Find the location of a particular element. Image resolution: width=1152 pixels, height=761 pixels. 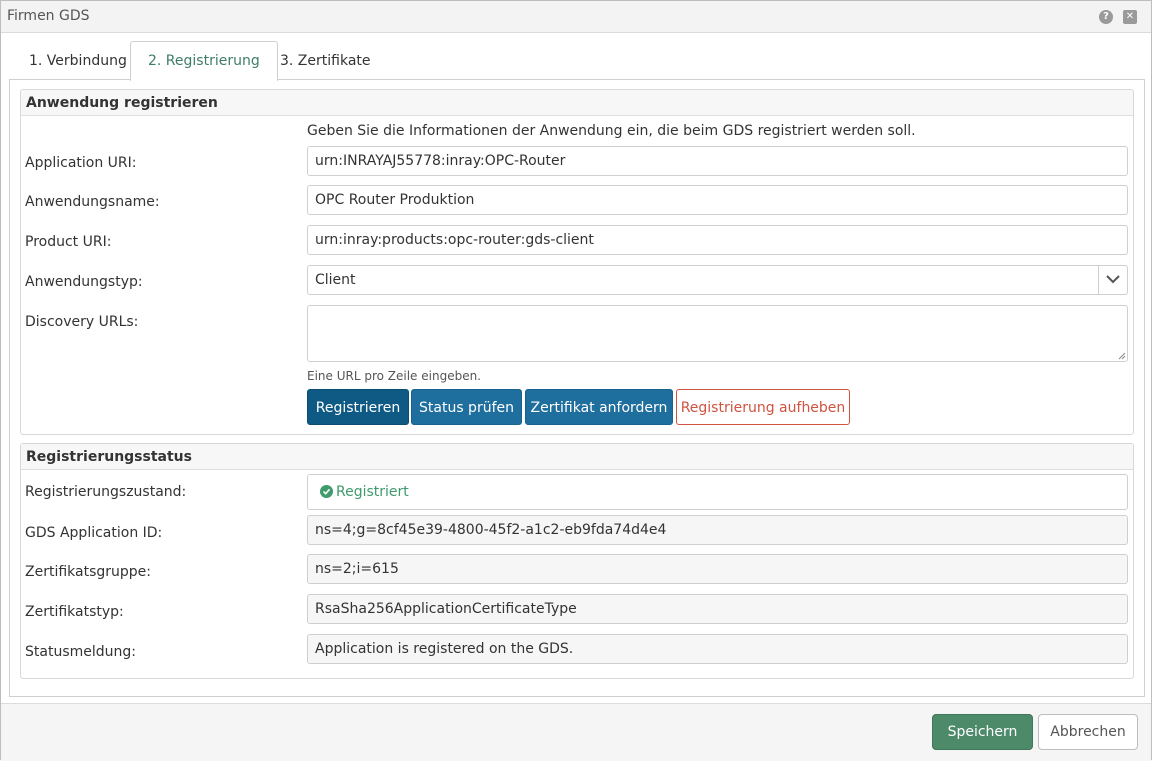

application-uri-input: urn:INRAYAJ55778:inray:OPC-Router is located at coordinates (717, 161).